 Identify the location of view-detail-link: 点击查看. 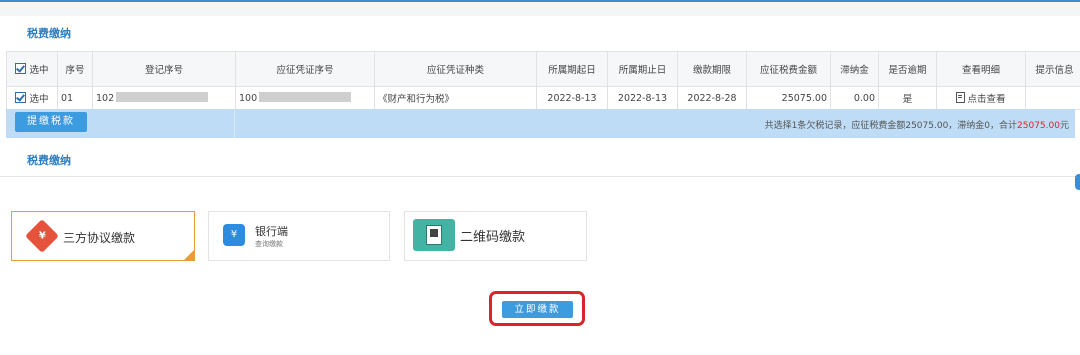
(986, 99).